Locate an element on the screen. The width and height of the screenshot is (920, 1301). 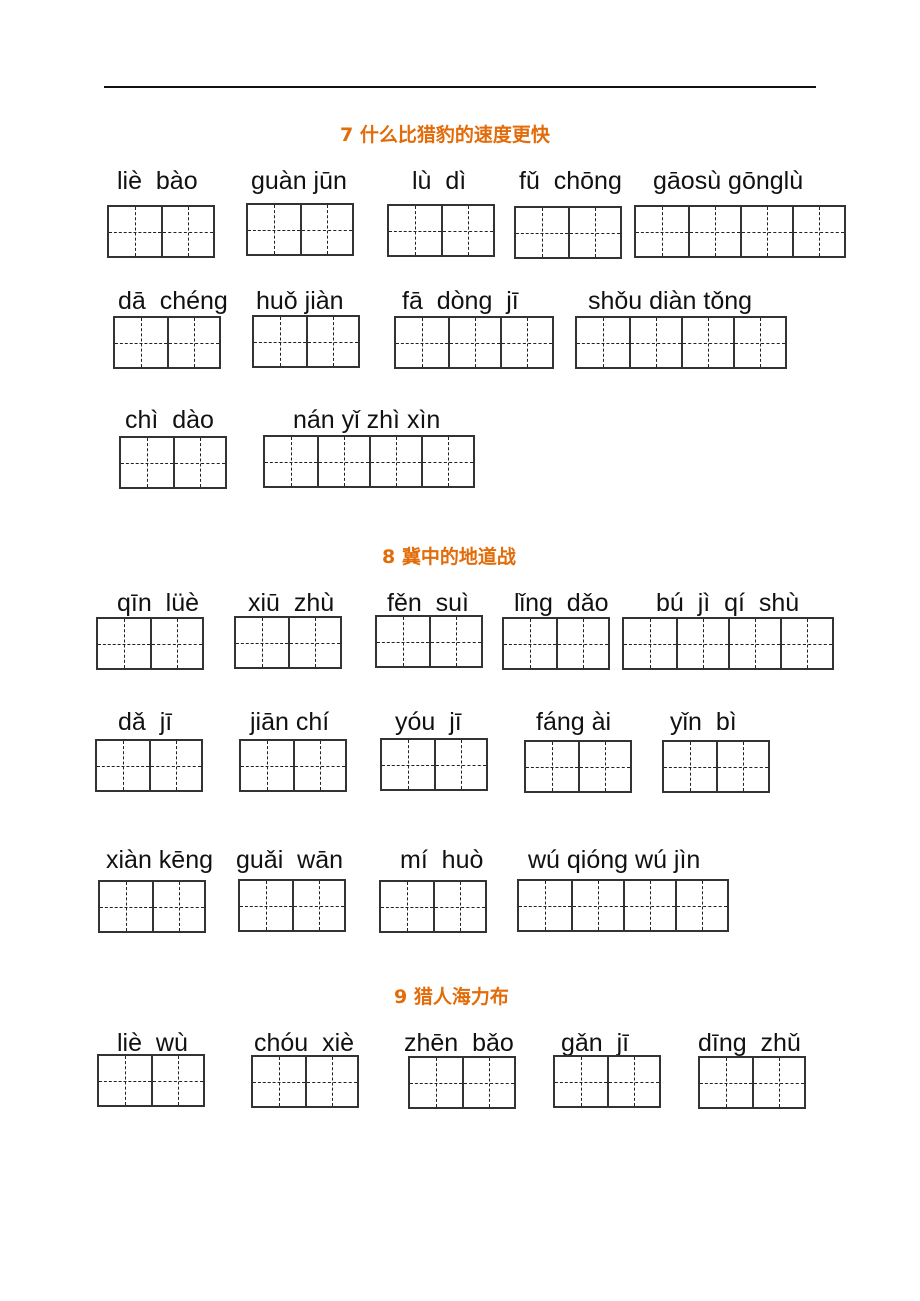
pinyin-label: lǐng dǎo is located at coordinates (561, 603).